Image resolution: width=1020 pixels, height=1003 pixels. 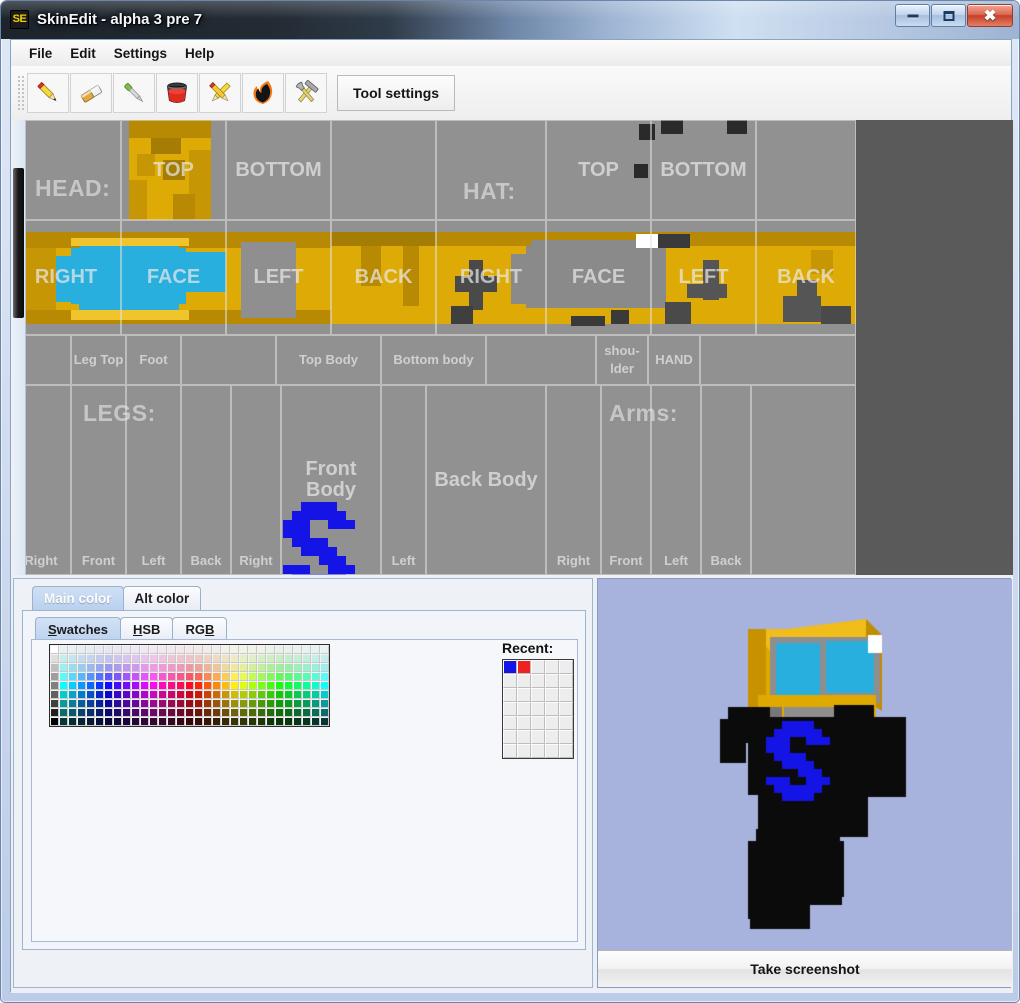 I want to click on head-spacer-cell, so click(x=383, y=170).